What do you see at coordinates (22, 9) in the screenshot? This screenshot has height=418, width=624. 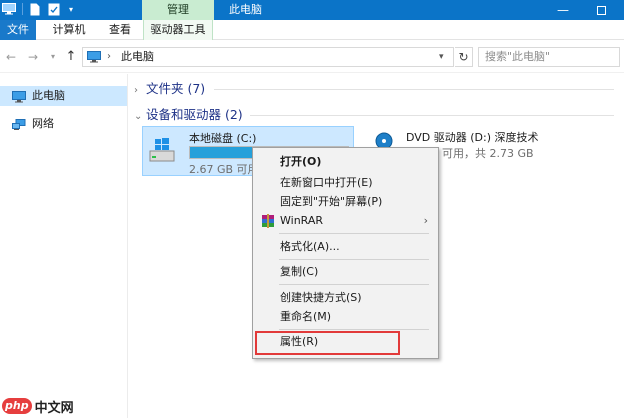 I see `quick-access-separator` at bounding box center [22, 9].